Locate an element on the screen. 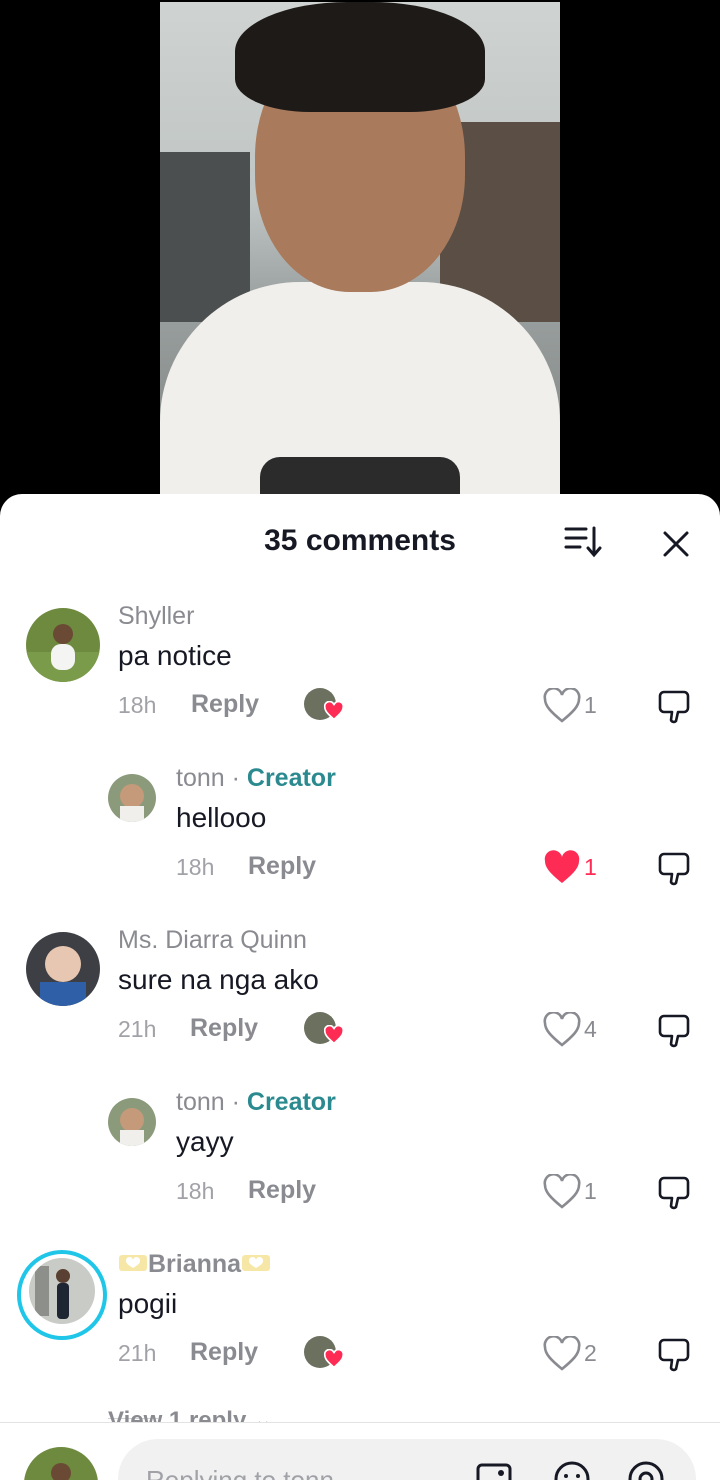 The height and width of the screenshot is (1480, 720). comments-title: 35 comments is located at coordinates (360, 540).